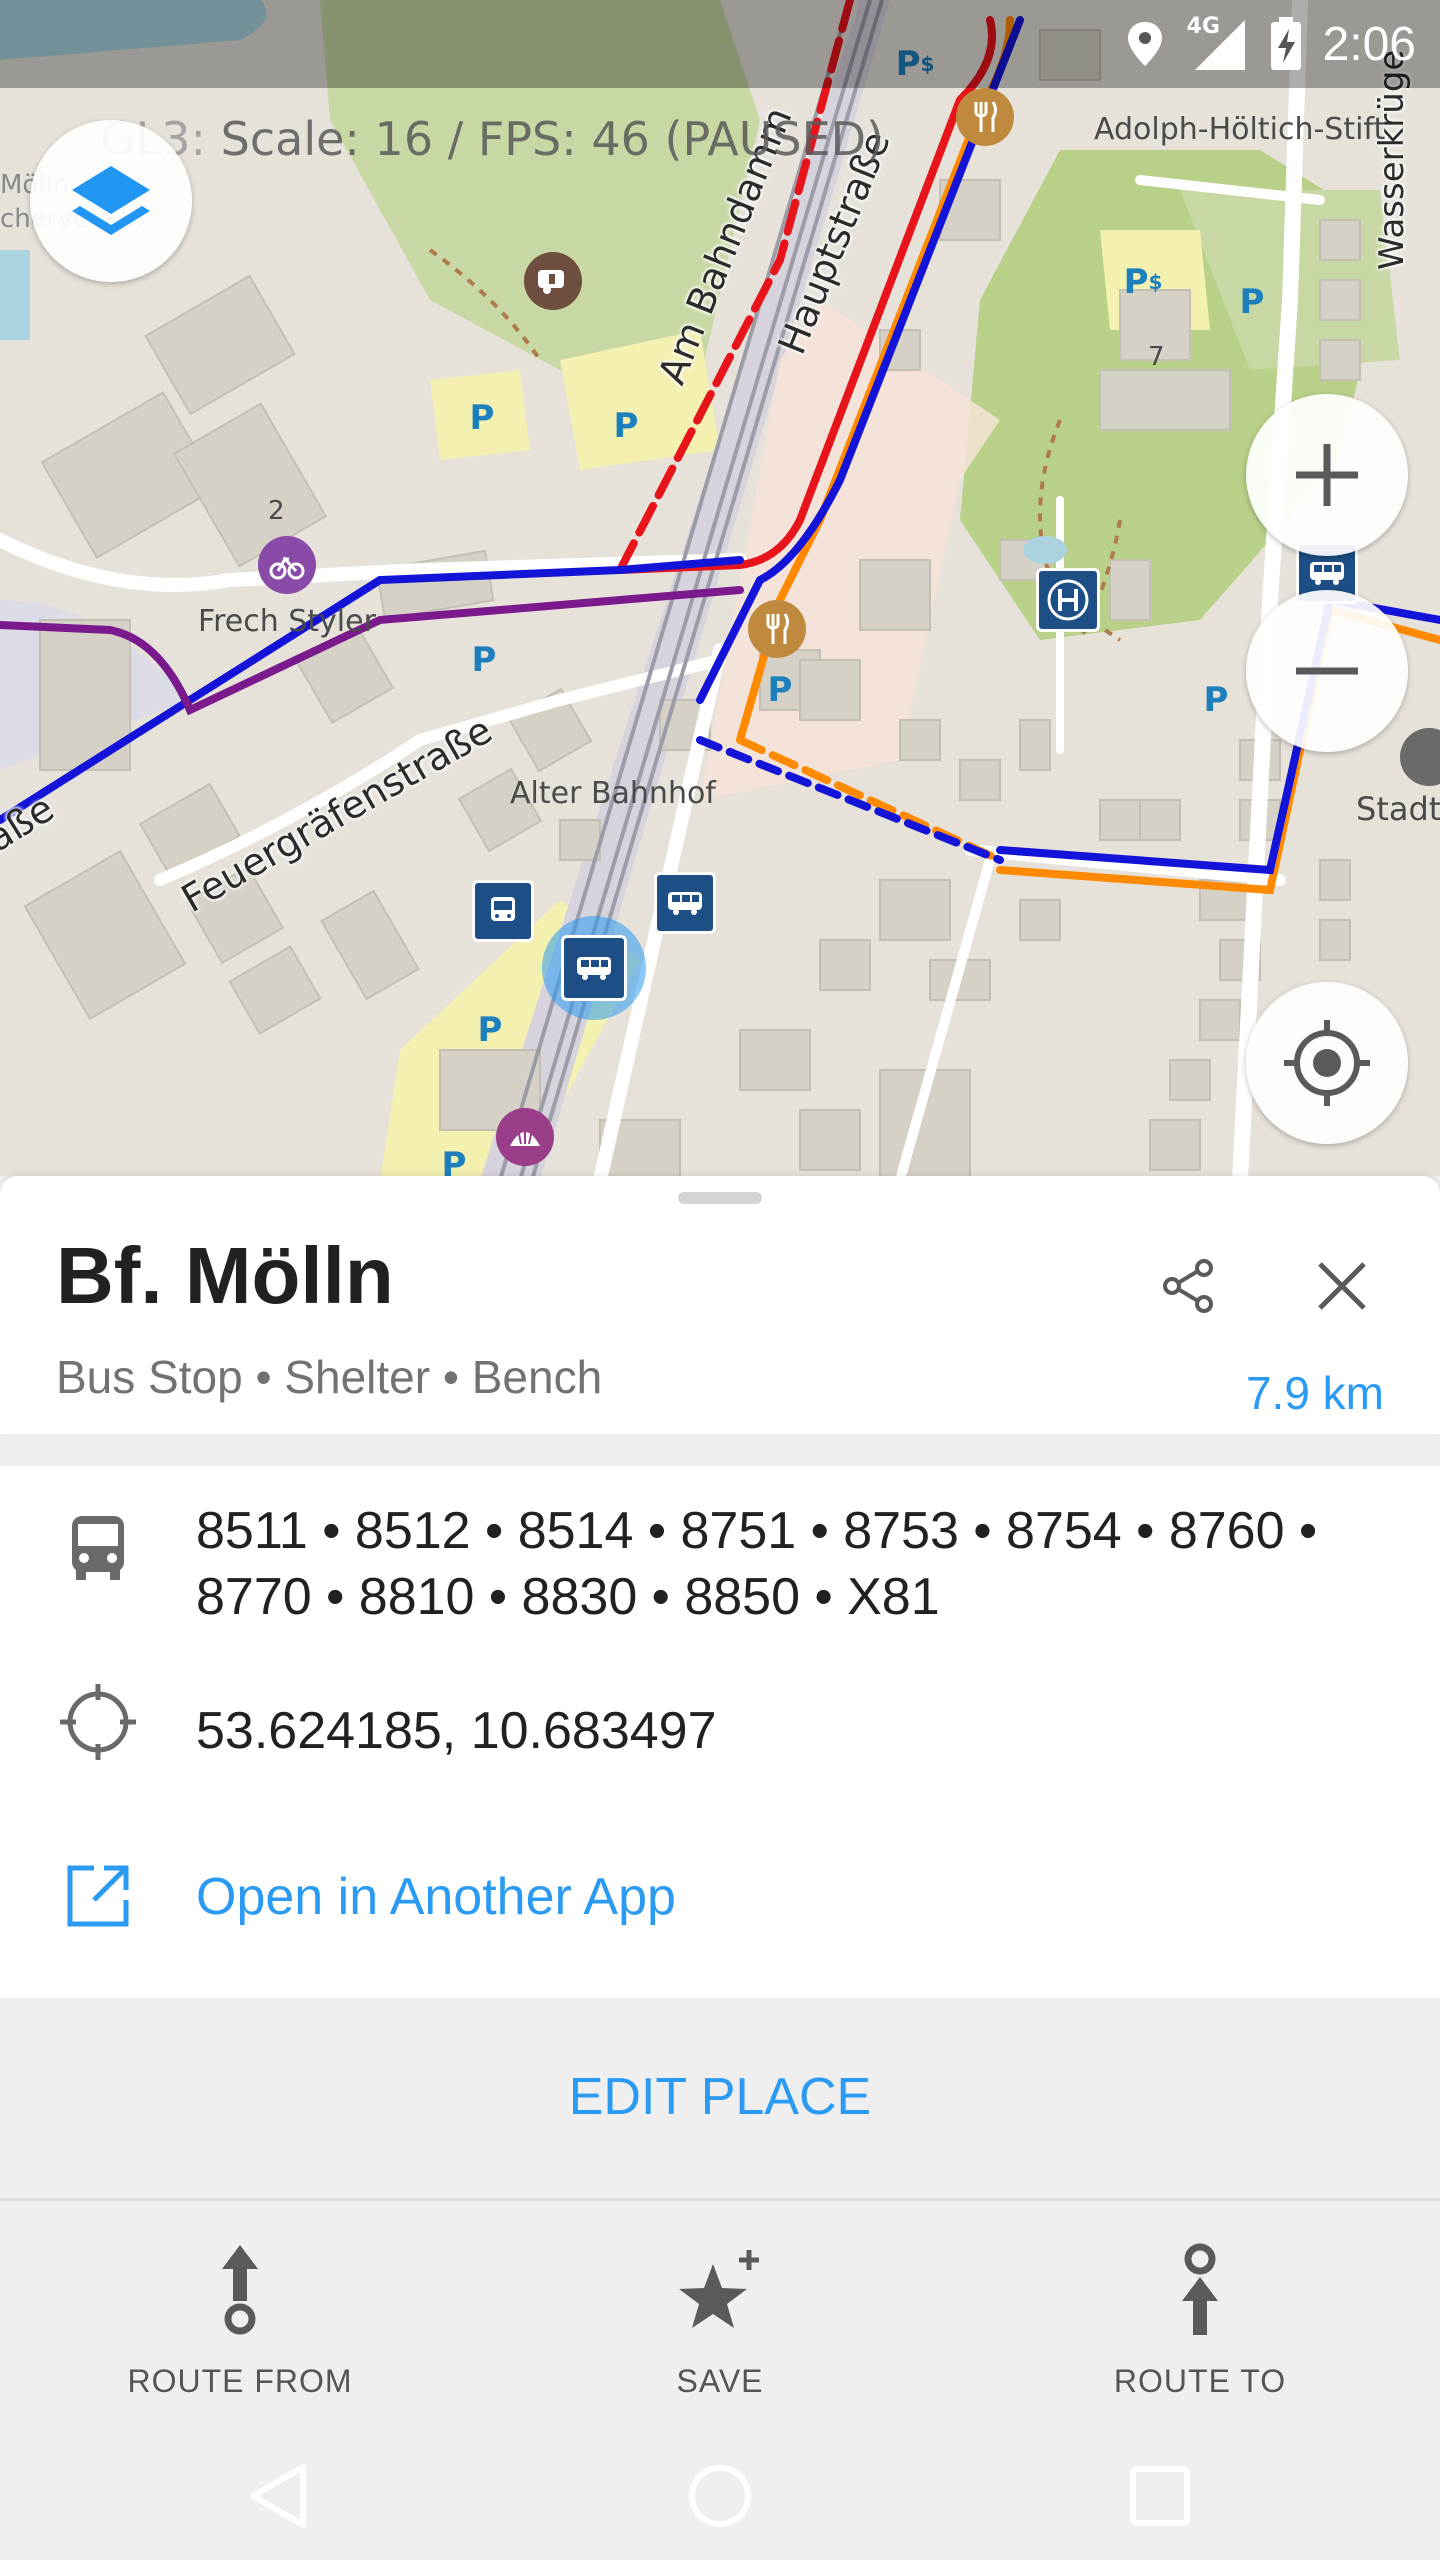  What do you see at coordinates (436, 1897) in the screenshot?
I see `open-in-another-app-link: Open in Another App` at bounding box center [436, 1897].